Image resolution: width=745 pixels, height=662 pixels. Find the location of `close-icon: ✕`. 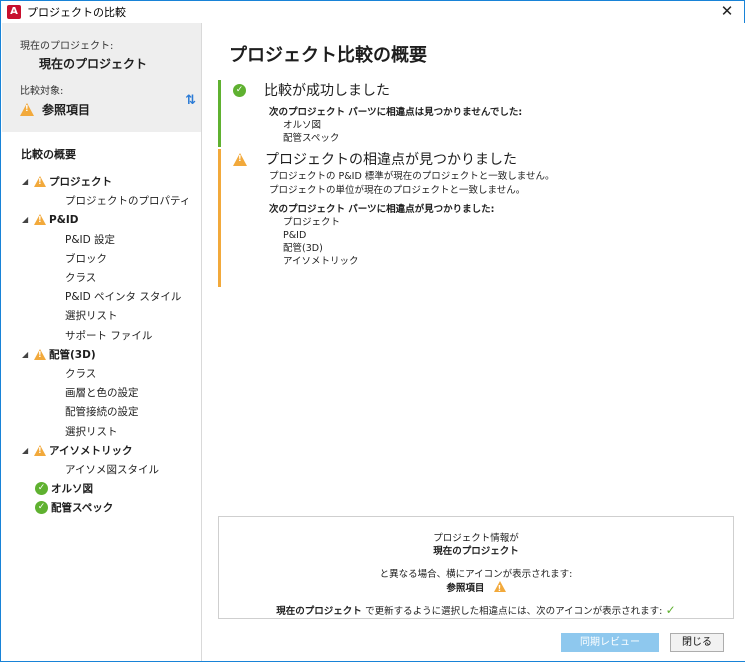

close-icon: ✕ is located at coordinates (727, 12).